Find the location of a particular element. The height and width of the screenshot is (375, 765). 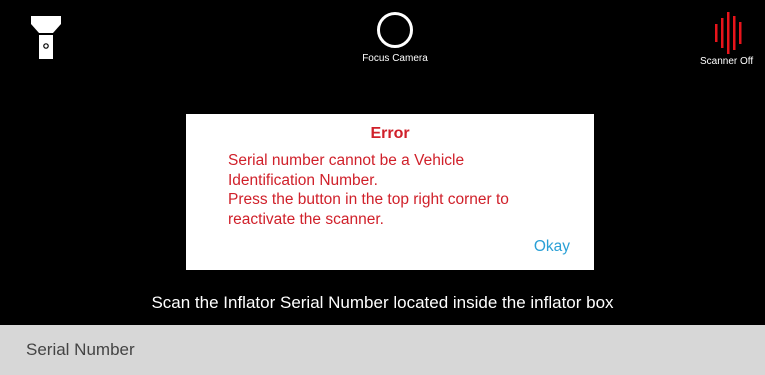

scanner-status-label: Scanner Off is located at coordinates (727, 61).